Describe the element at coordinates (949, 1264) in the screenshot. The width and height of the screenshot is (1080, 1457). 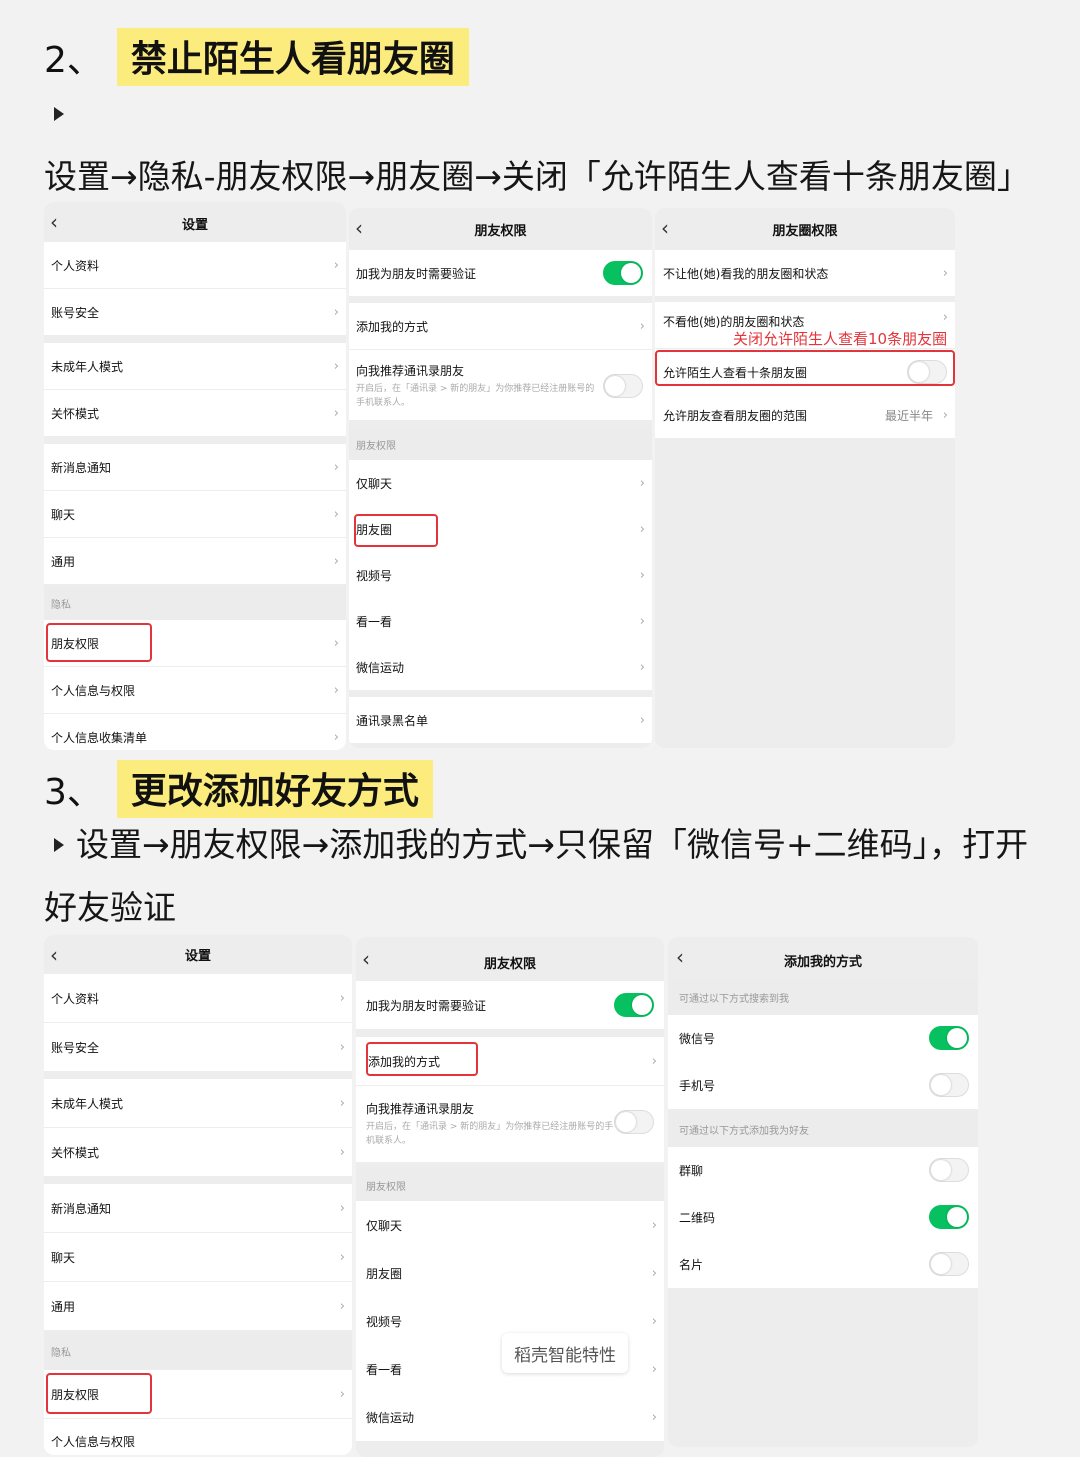
I see `name-card-toggle` at that location.